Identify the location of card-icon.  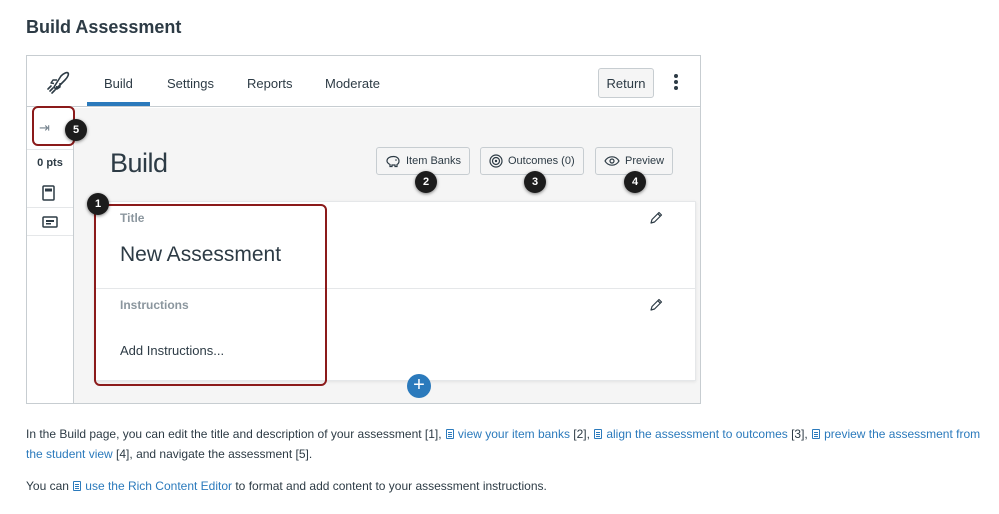
(50, 222).